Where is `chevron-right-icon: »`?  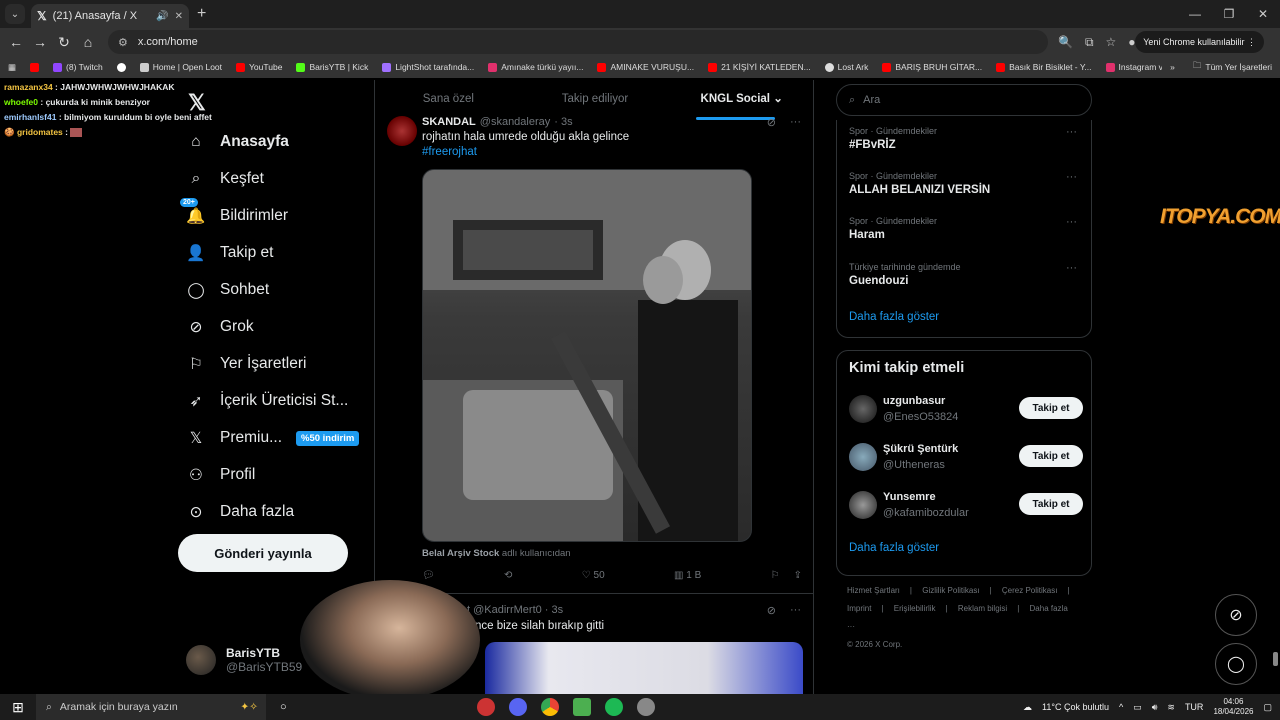 chevron-right-icon: » is located at coordinates (1172, 67).